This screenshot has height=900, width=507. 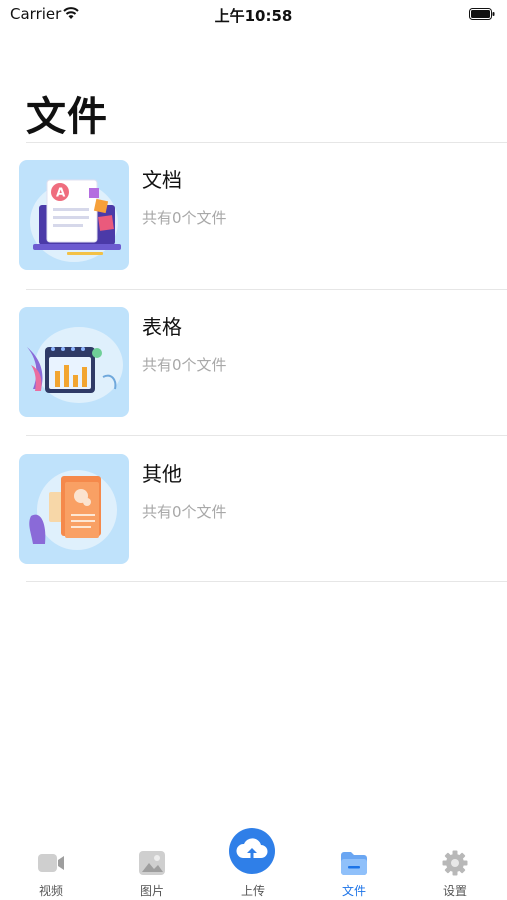 I want to click on cloud-upload-icon, so click(x=252, y=848).